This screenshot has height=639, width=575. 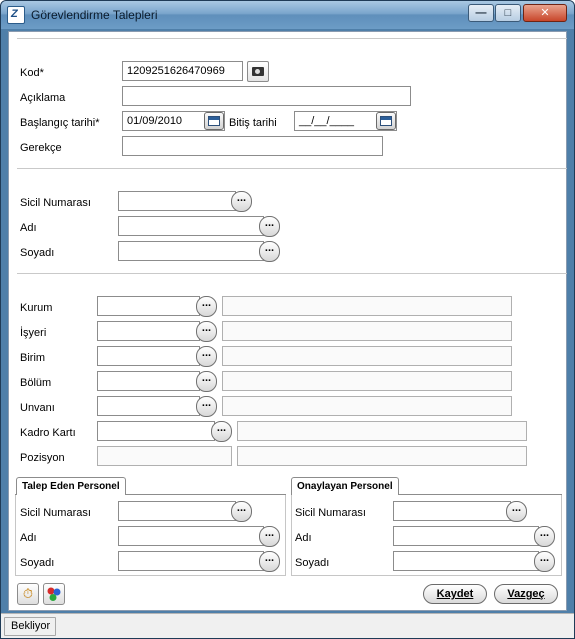 What do you see at coordinates (330, 513) in the screenshot?
I see `onay-sicil-label: Sicil Numarası` at bounding box center [330, 513].